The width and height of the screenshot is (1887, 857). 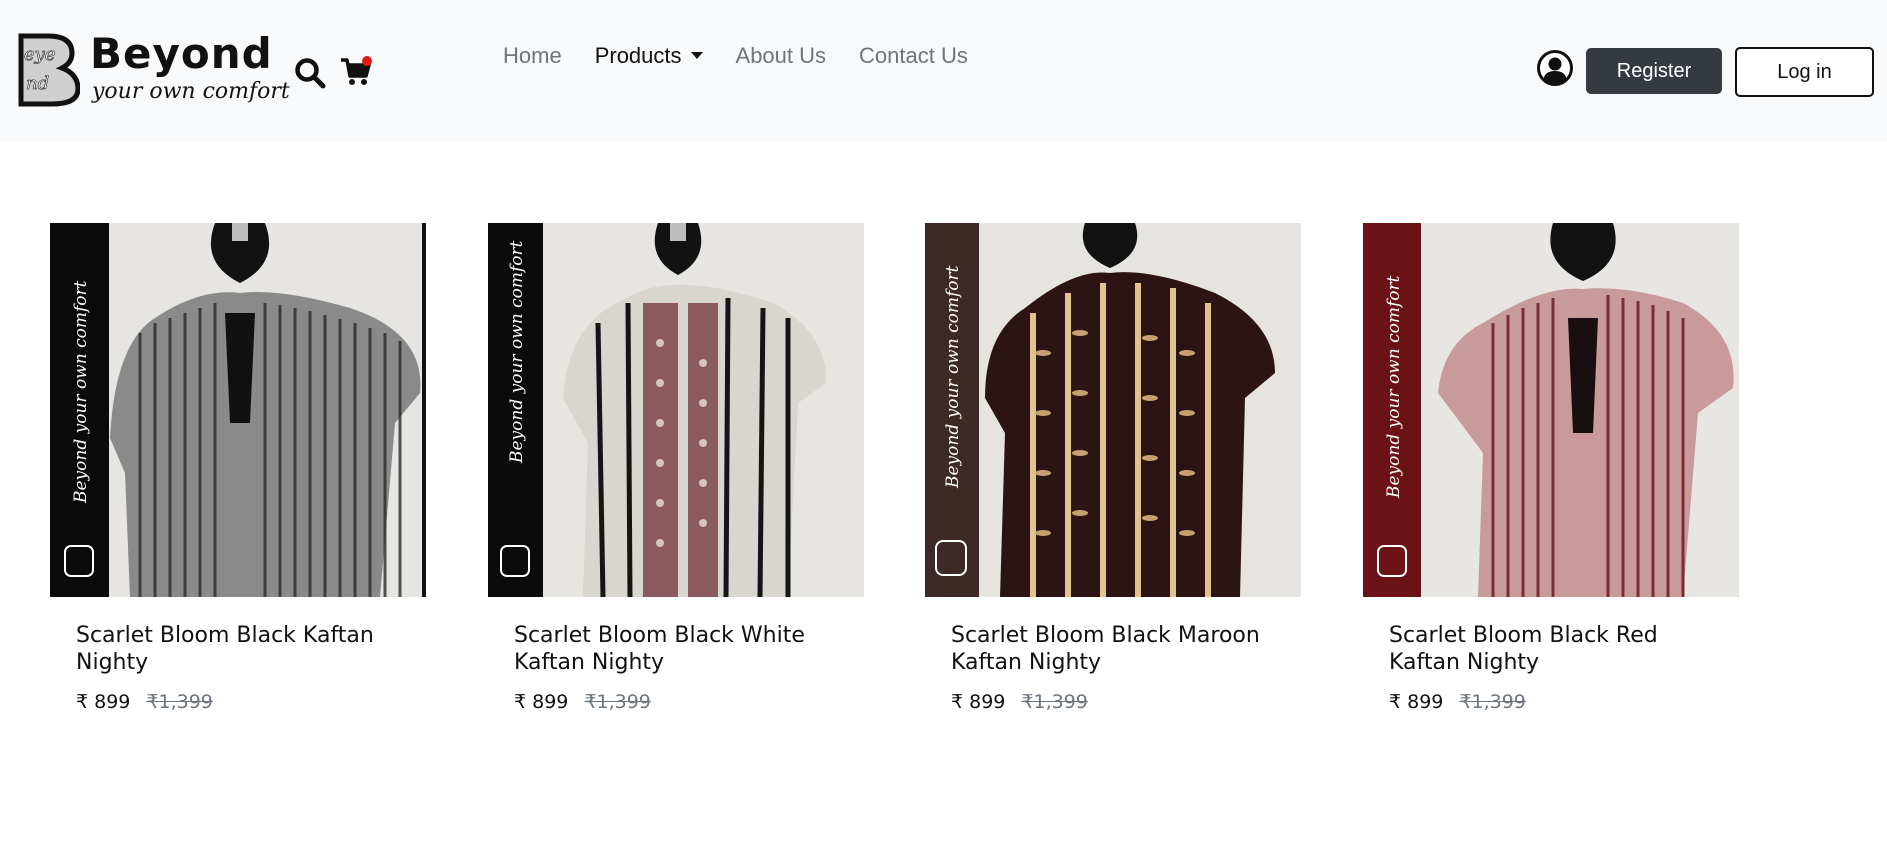 I want to click on chevron-down-icon, so click(x=696, y=55).